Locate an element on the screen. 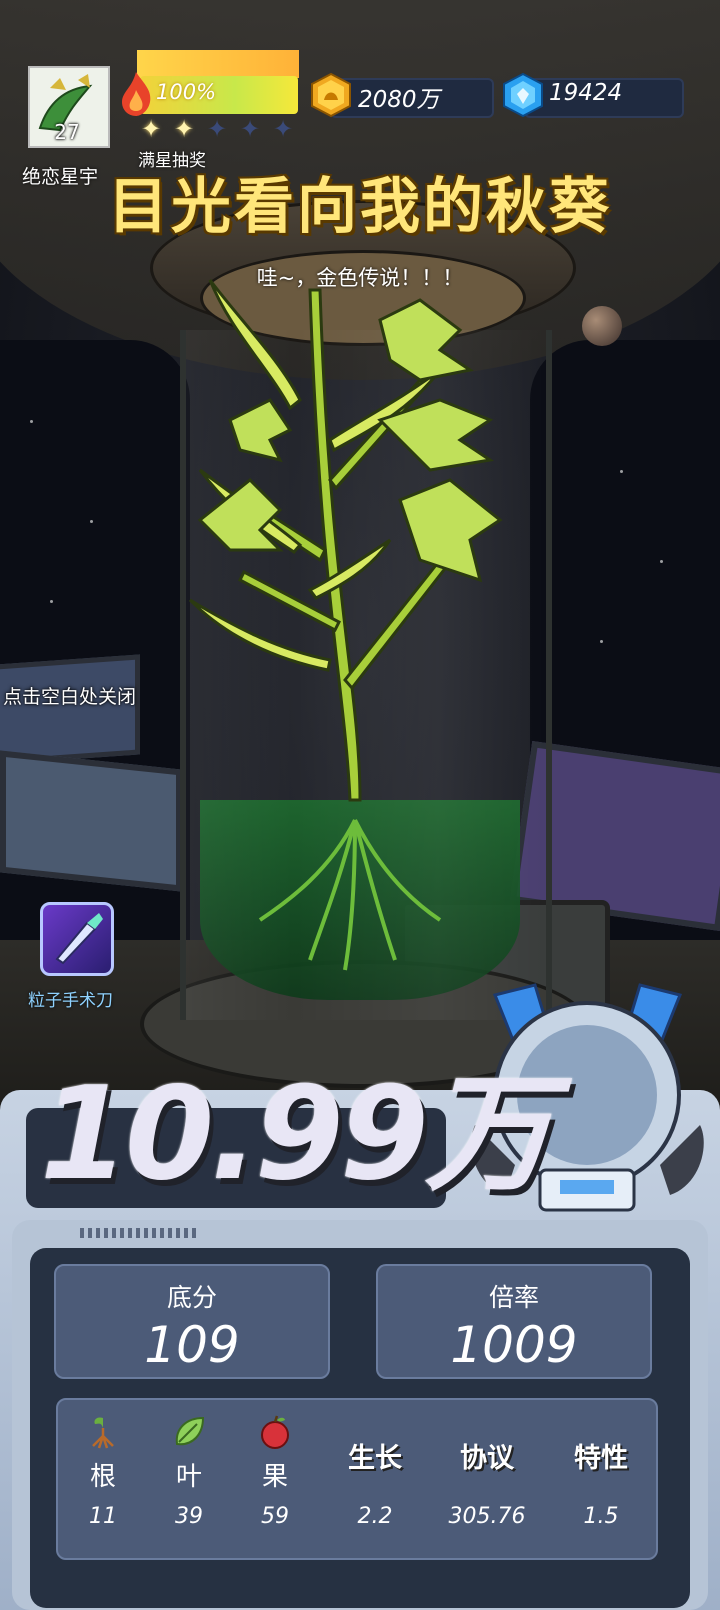 Image resolution: width=720 pixels, height=1610 pixels. attr-value: 39 is located at coordinates (189, 1516).